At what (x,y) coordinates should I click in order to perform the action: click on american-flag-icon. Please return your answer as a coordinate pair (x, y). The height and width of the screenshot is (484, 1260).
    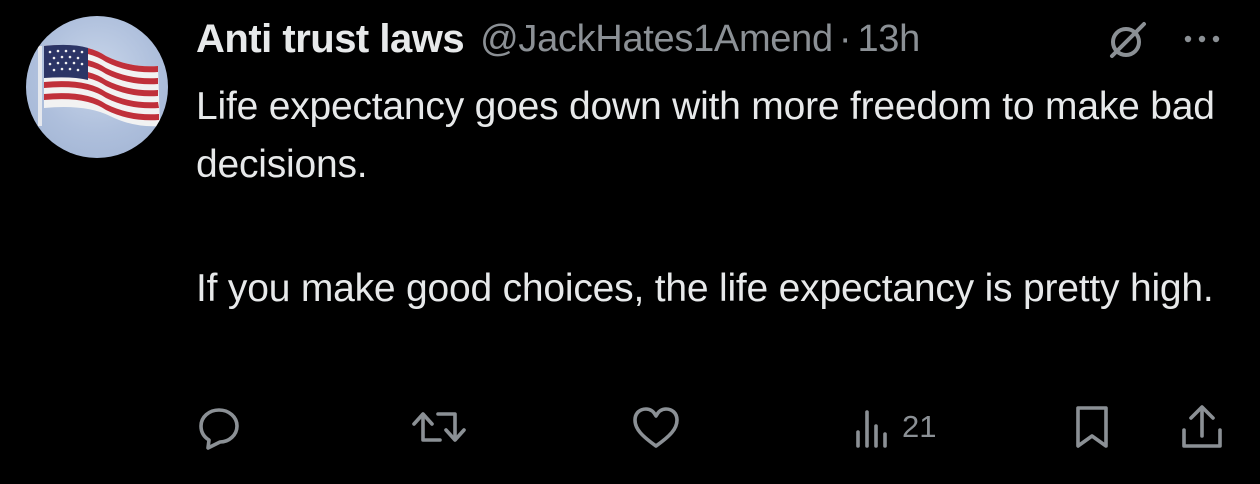
    Looking at the image, I should click on (99, 85).